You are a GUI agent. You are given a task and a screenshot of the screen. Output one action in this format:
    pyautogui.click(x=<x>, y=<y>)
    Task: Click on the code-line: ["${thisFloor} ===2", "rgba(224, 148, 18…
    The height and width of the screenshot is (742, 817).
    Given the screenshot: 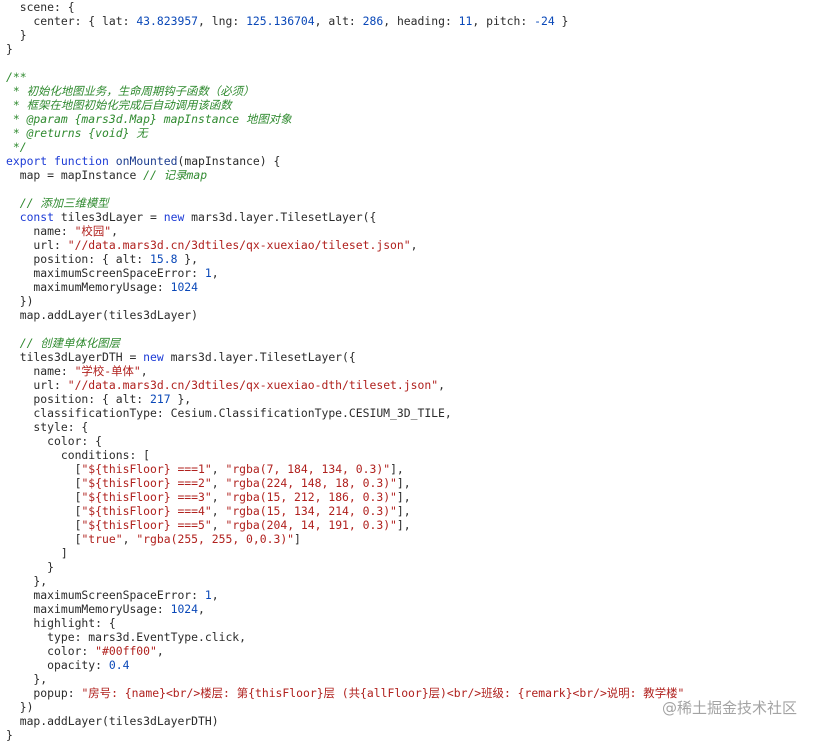 What is the action you would take?
    pyautogui.click(x=411, y=483)
    